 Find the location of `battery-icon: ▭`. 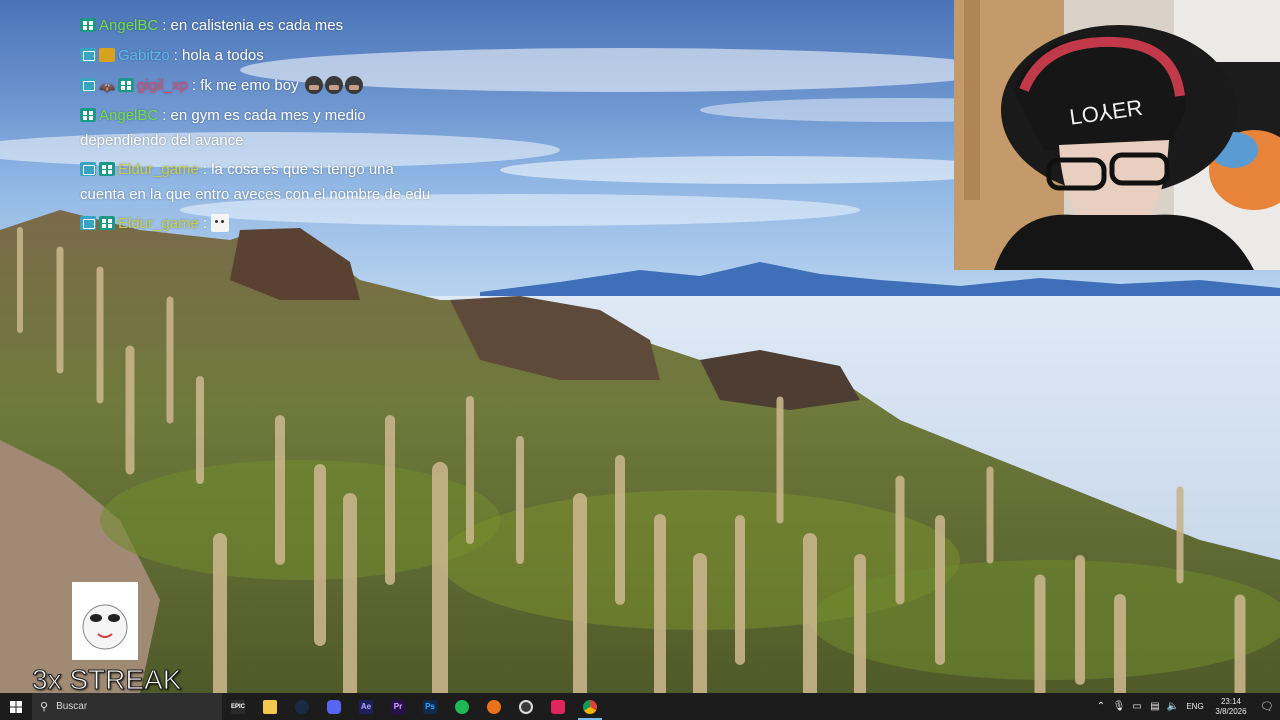

battery-icon: ▭ is located at coordinates (1137, 706).